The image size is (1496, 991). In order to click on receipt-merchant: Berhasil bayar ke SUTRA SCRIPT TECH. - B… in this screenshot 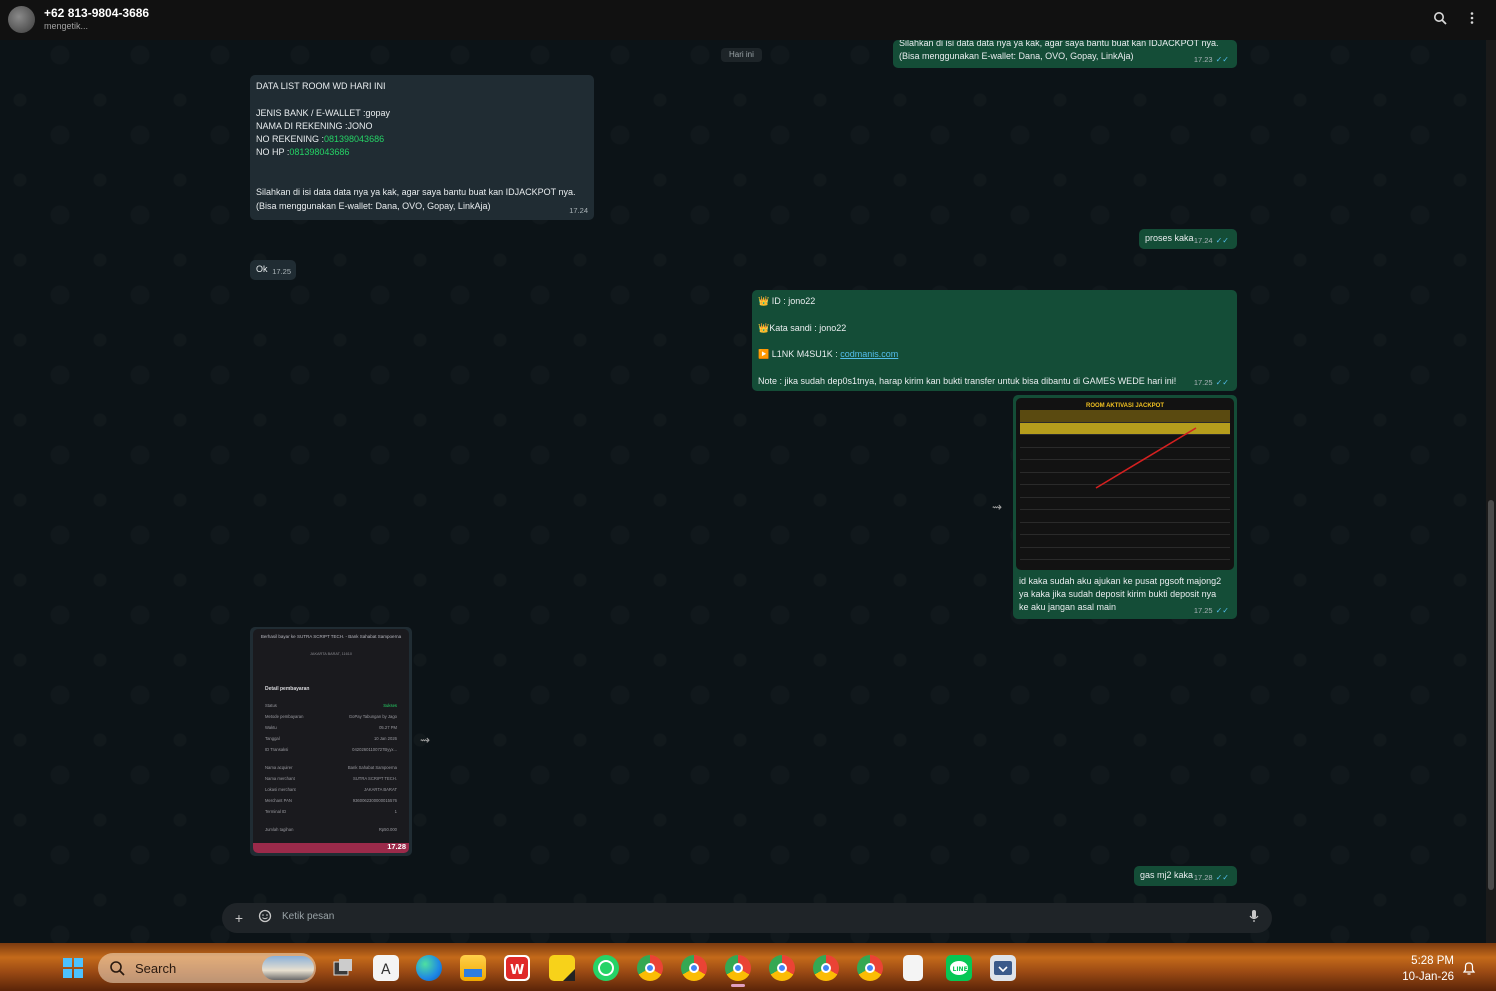, I will do `click(331, 636)`.